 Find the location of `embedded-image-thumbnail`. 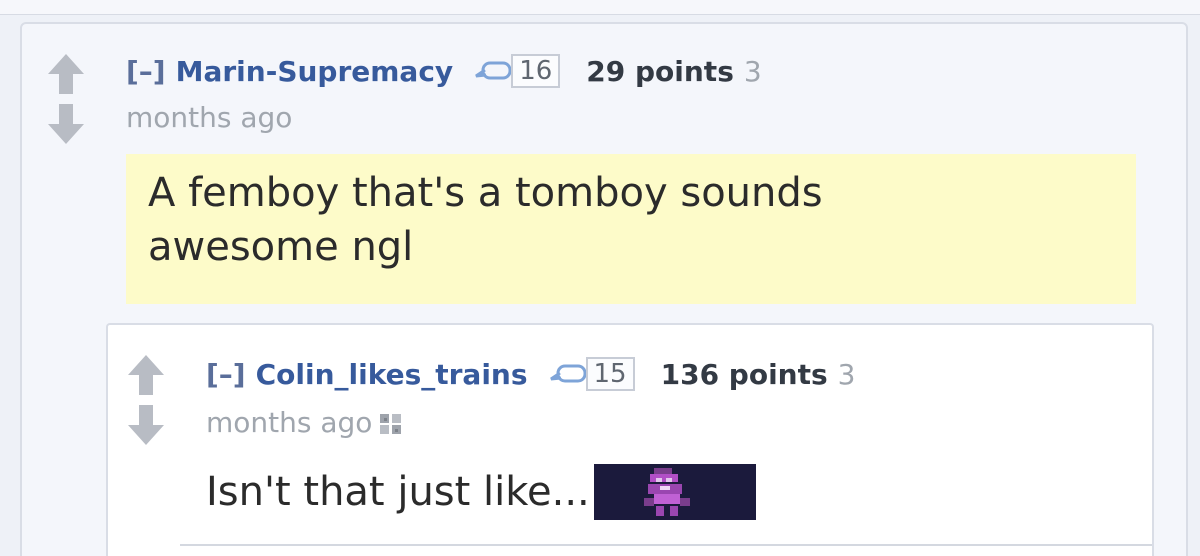

embedded-image-thumbnail is located at coordinates (674, 492).